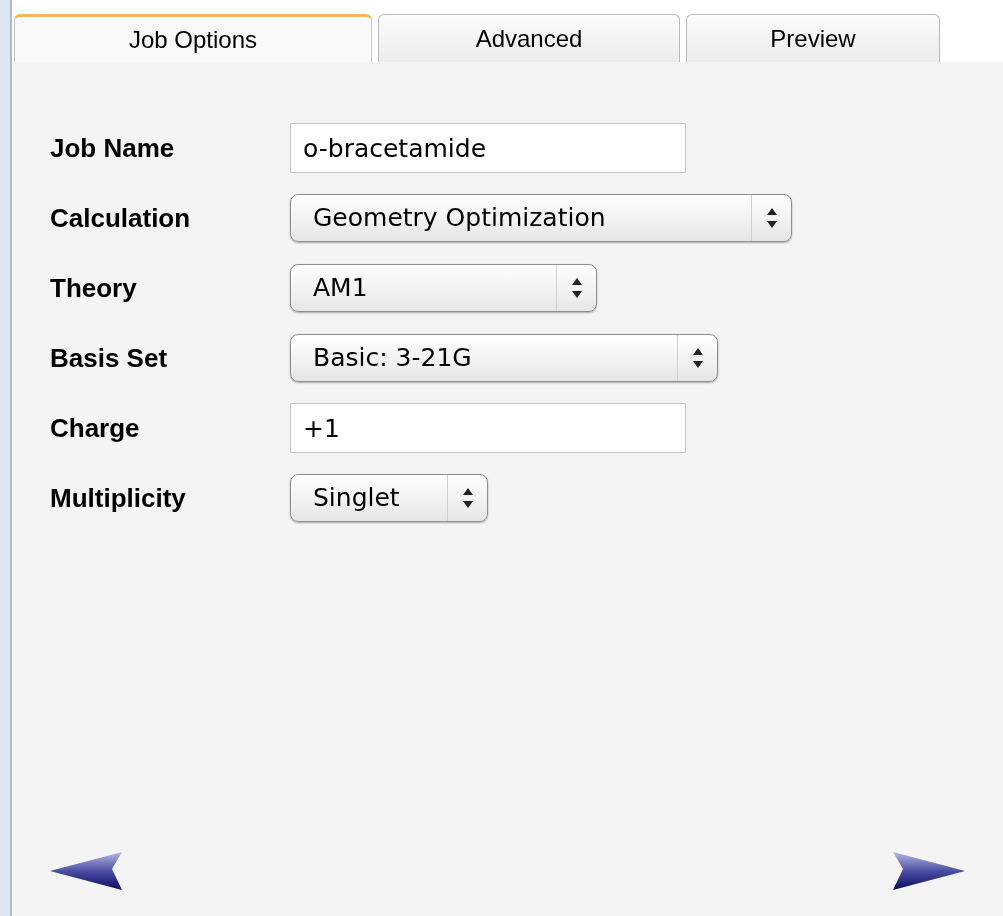 The image size is (1003, 916). Describe the element at coordinates (121, 218) in the screenshot. I see `field-label: Calculation` at that location.